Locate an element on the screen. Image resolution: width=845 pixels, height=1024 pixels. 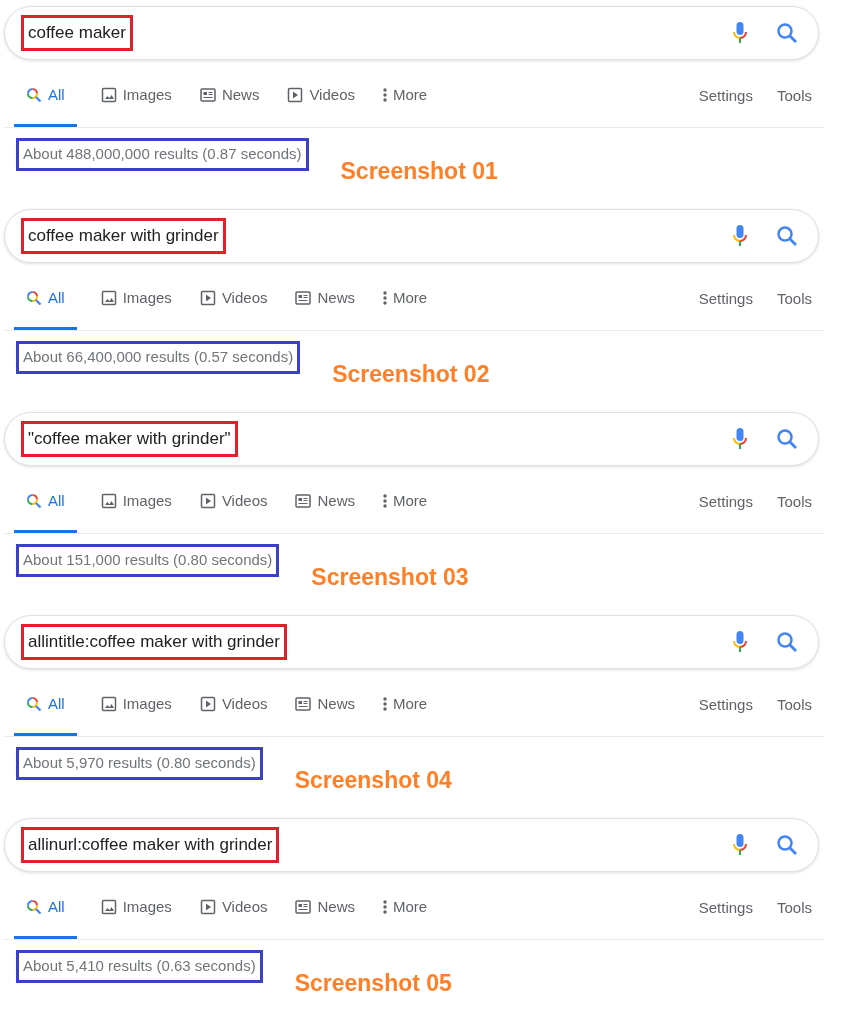
screenshot-caption: Screenshot 05 is located at coordinates (373, 983).